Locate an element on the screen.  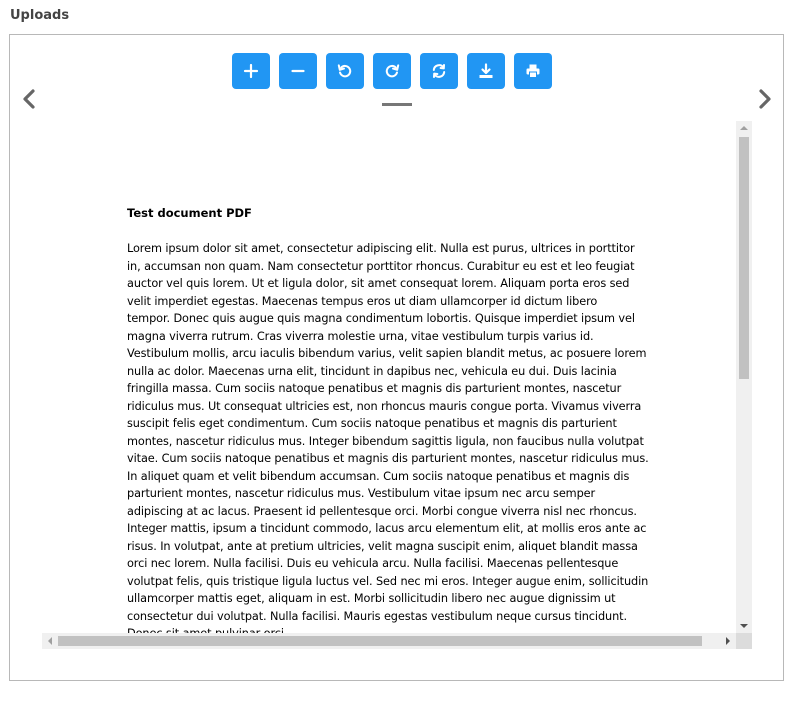
next-button is located at coordinates (765, 99).